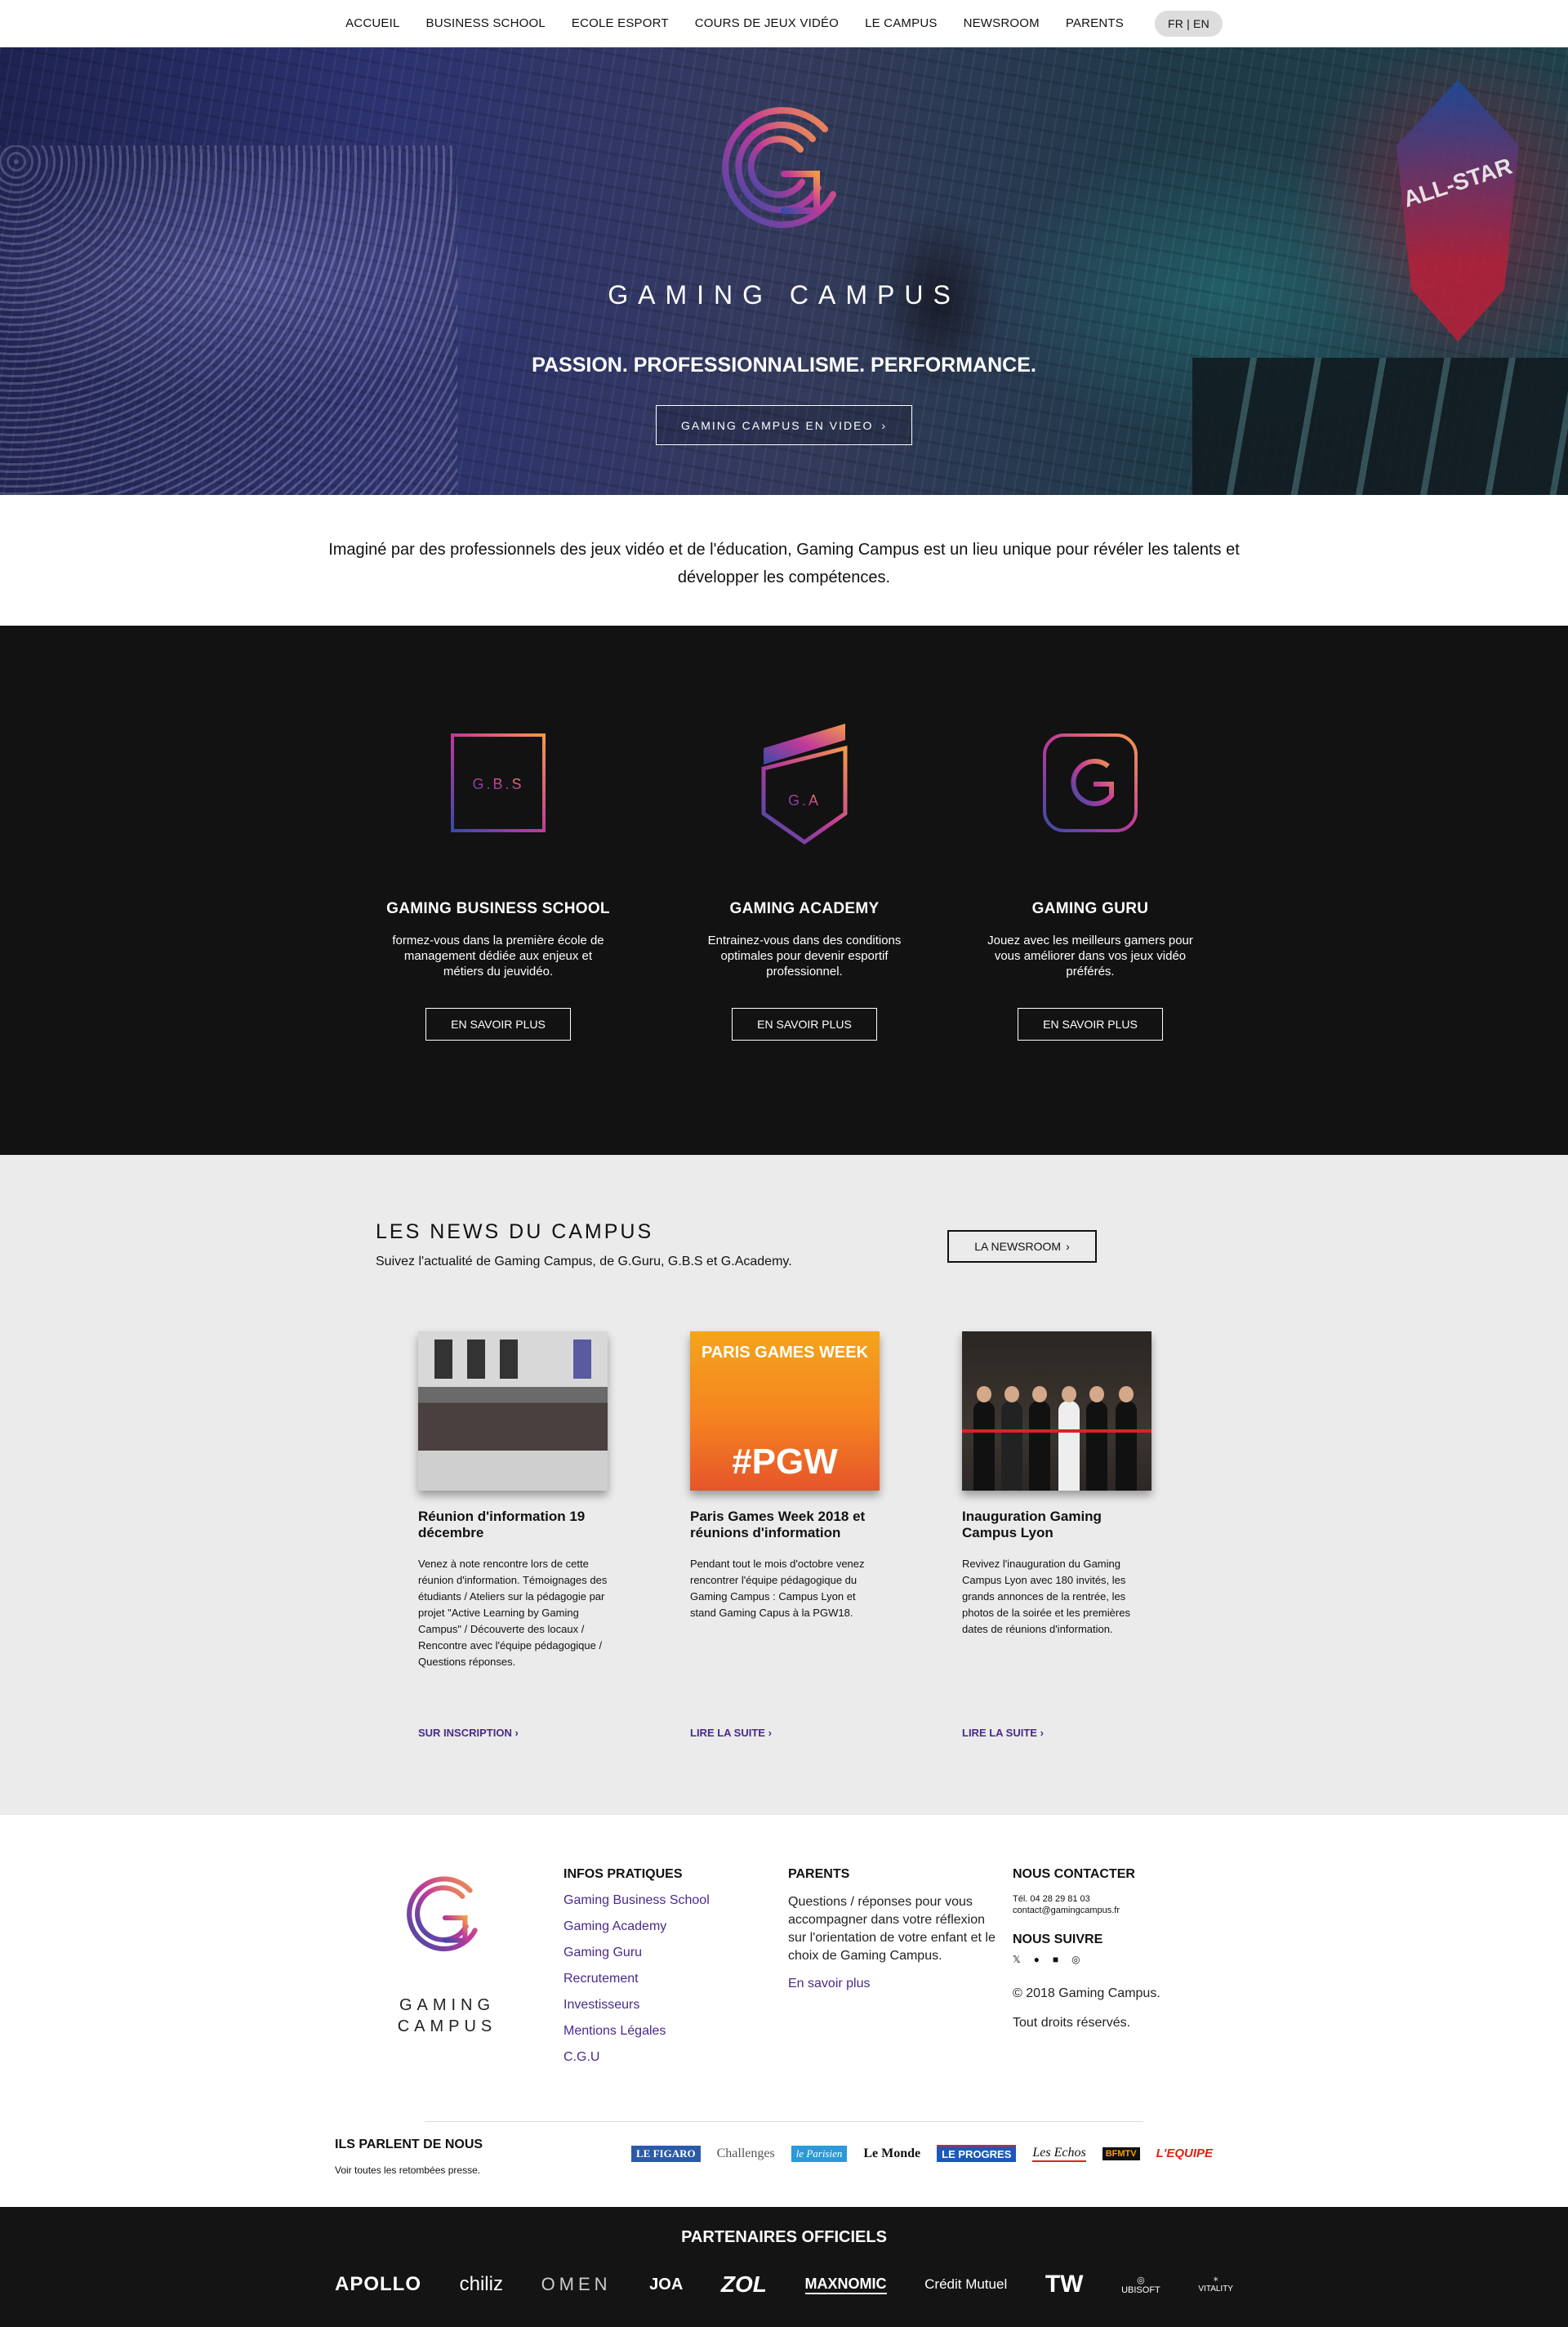  Describe the element at coordinates (228, 320) in the screenshot. I see `crowd-background` at that location.